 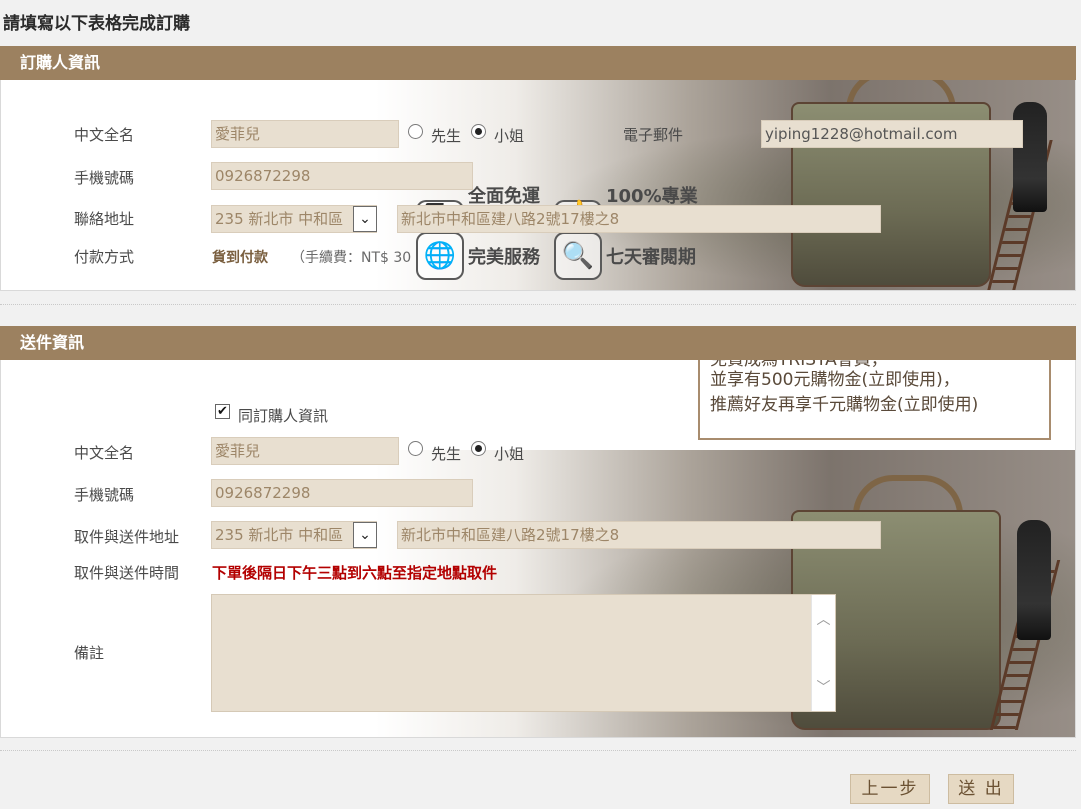 What do you see at coordinates (538, 63) in the screenshot?
I see `buyer-section-header: 訂購人資訊` at bounding box center [538, 63].